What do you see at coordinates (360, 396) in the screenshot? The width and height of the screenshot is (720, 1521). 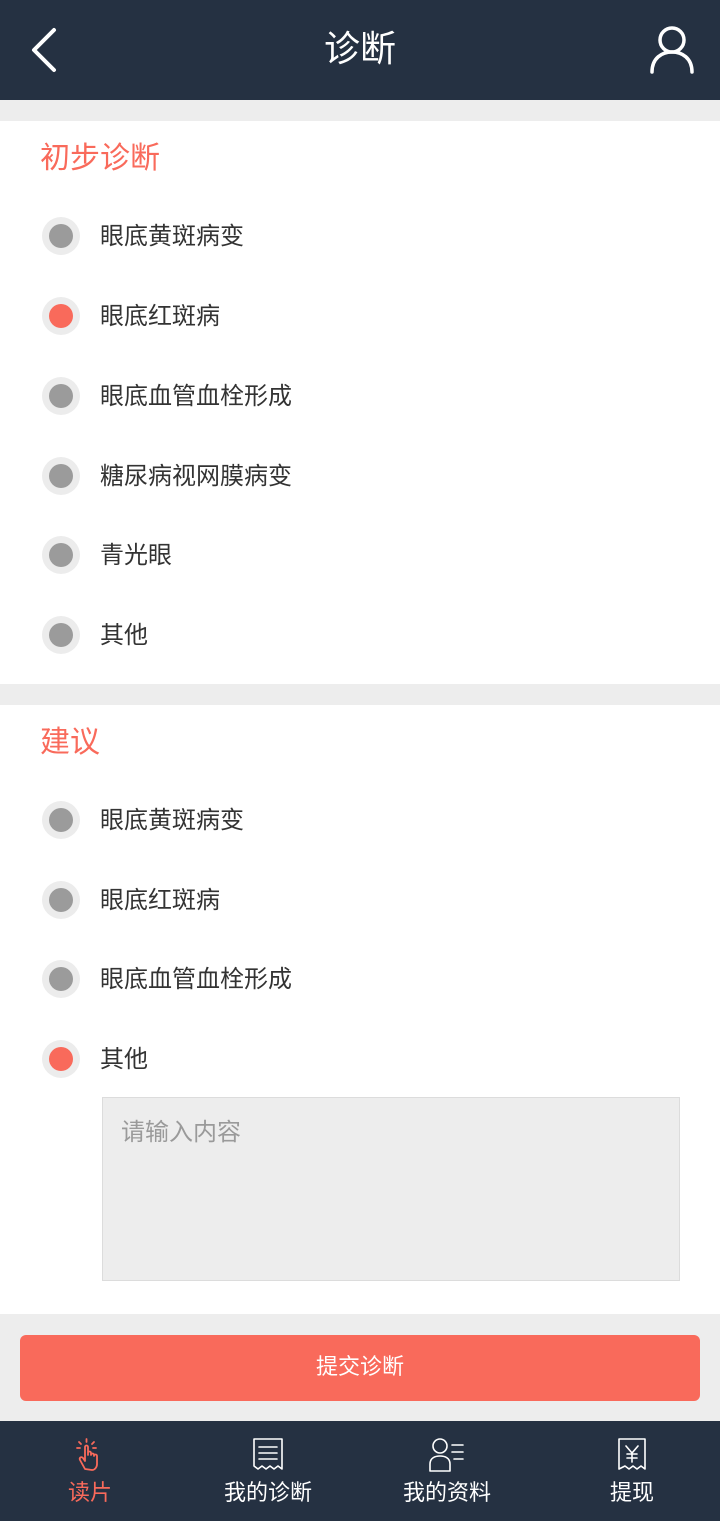 I see `diagnosis-option: 眼底血管血栓形成` at bounding box center [360, 396].